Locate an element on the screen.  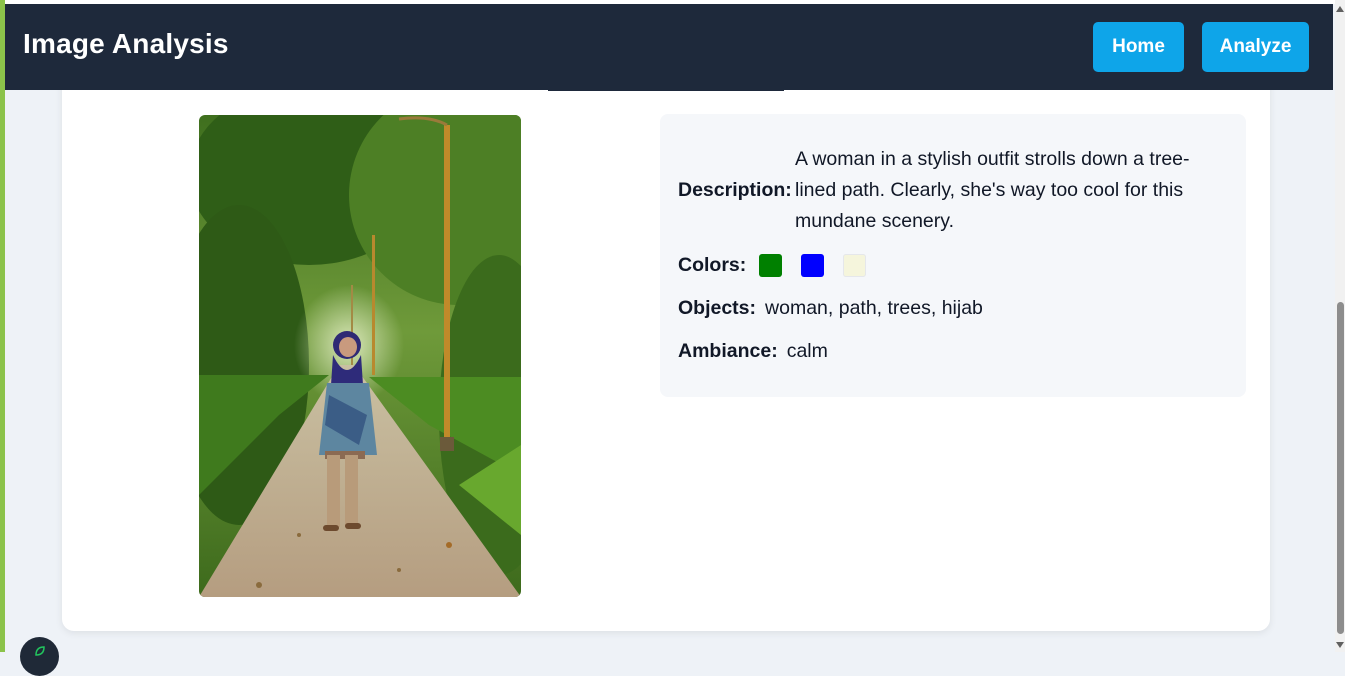
floating-action-button is located at coordinates (39, 656).